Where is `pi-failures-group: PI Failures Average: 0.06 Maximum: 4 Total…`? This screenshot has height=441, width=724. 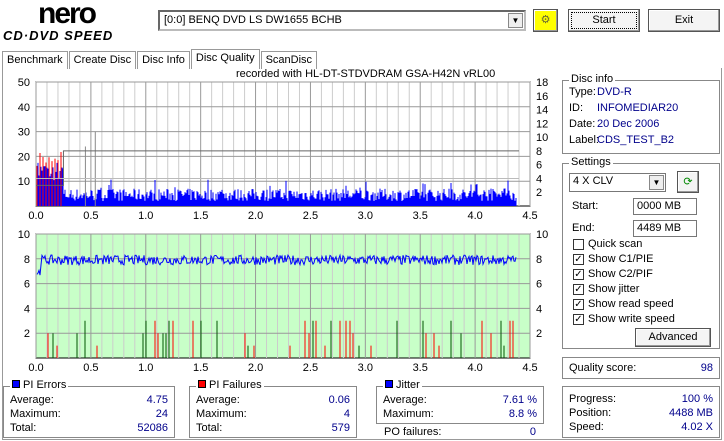
pi-failures-group: PI Failures Average: 0.06 Maximum: 4 Total… is located at coordinates (273, 408).